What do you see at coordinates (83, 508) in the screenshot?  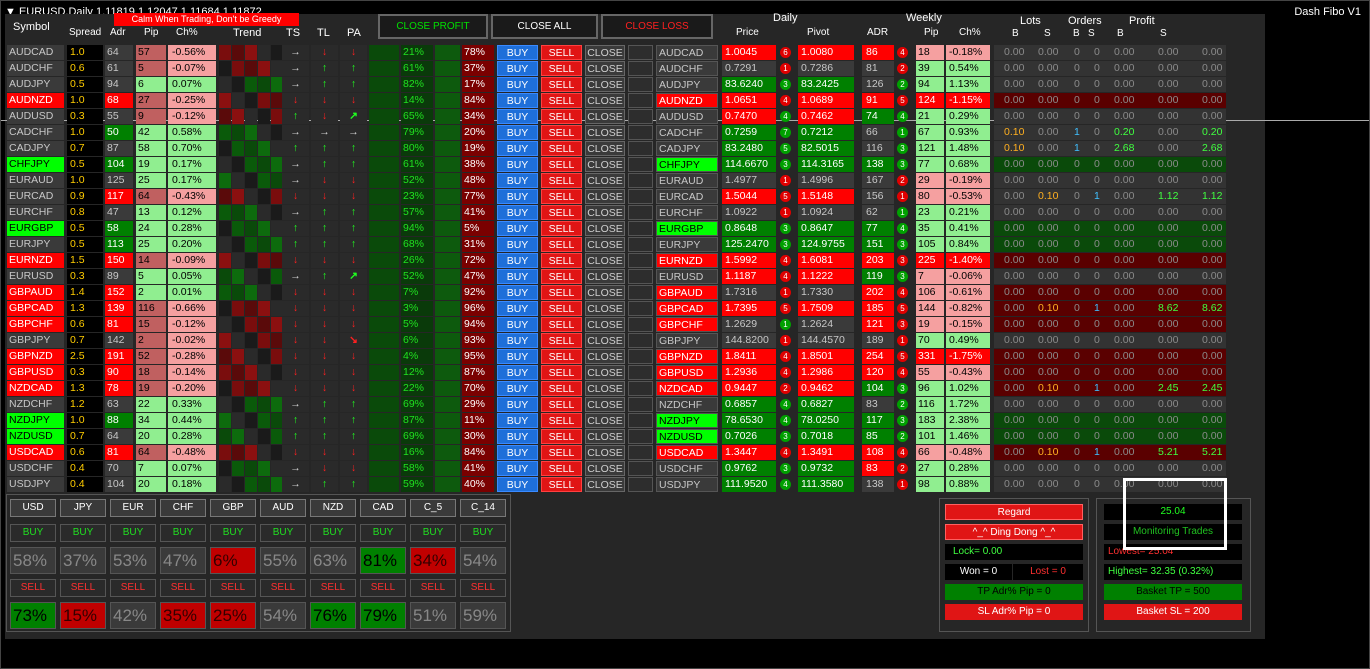 I see `currency-tab-jpy: JPY` at bounding box center [83, 508].